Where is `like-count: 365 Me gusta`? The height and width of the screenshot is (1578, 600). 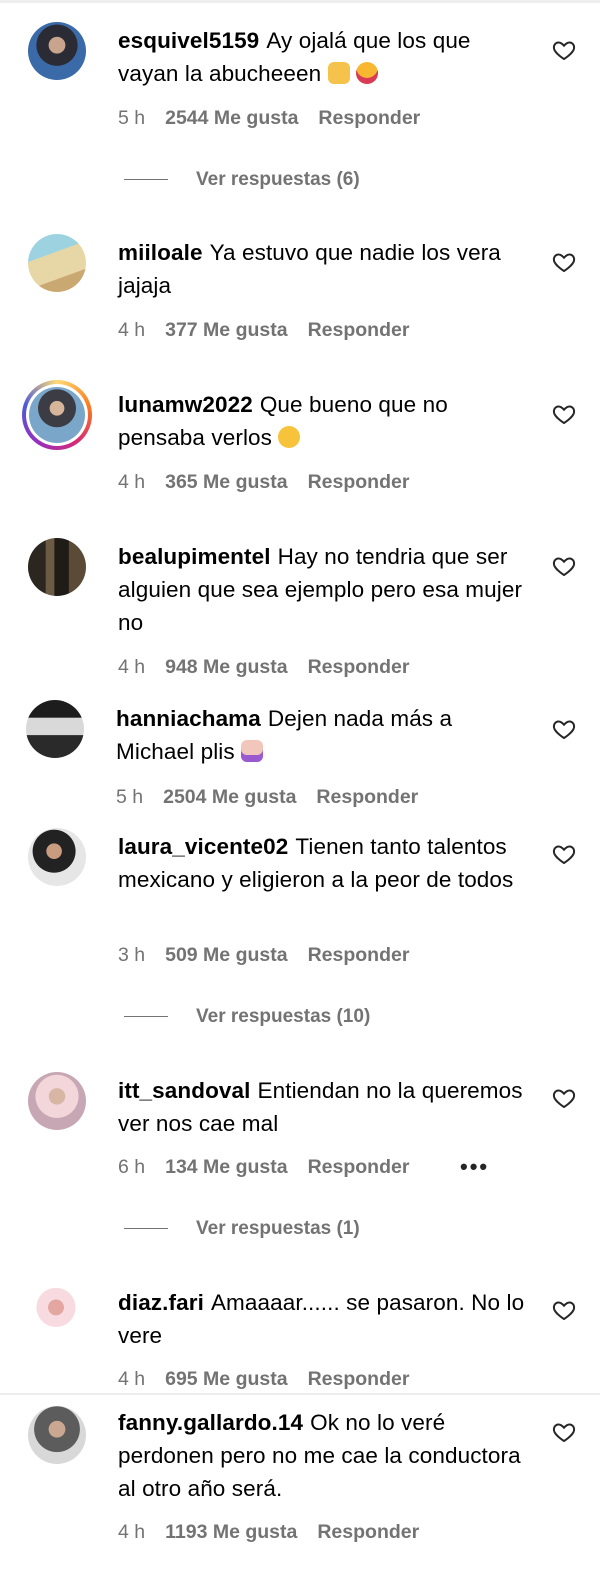 like-count: 365 Me gusta is located at coordinates (226, 482).